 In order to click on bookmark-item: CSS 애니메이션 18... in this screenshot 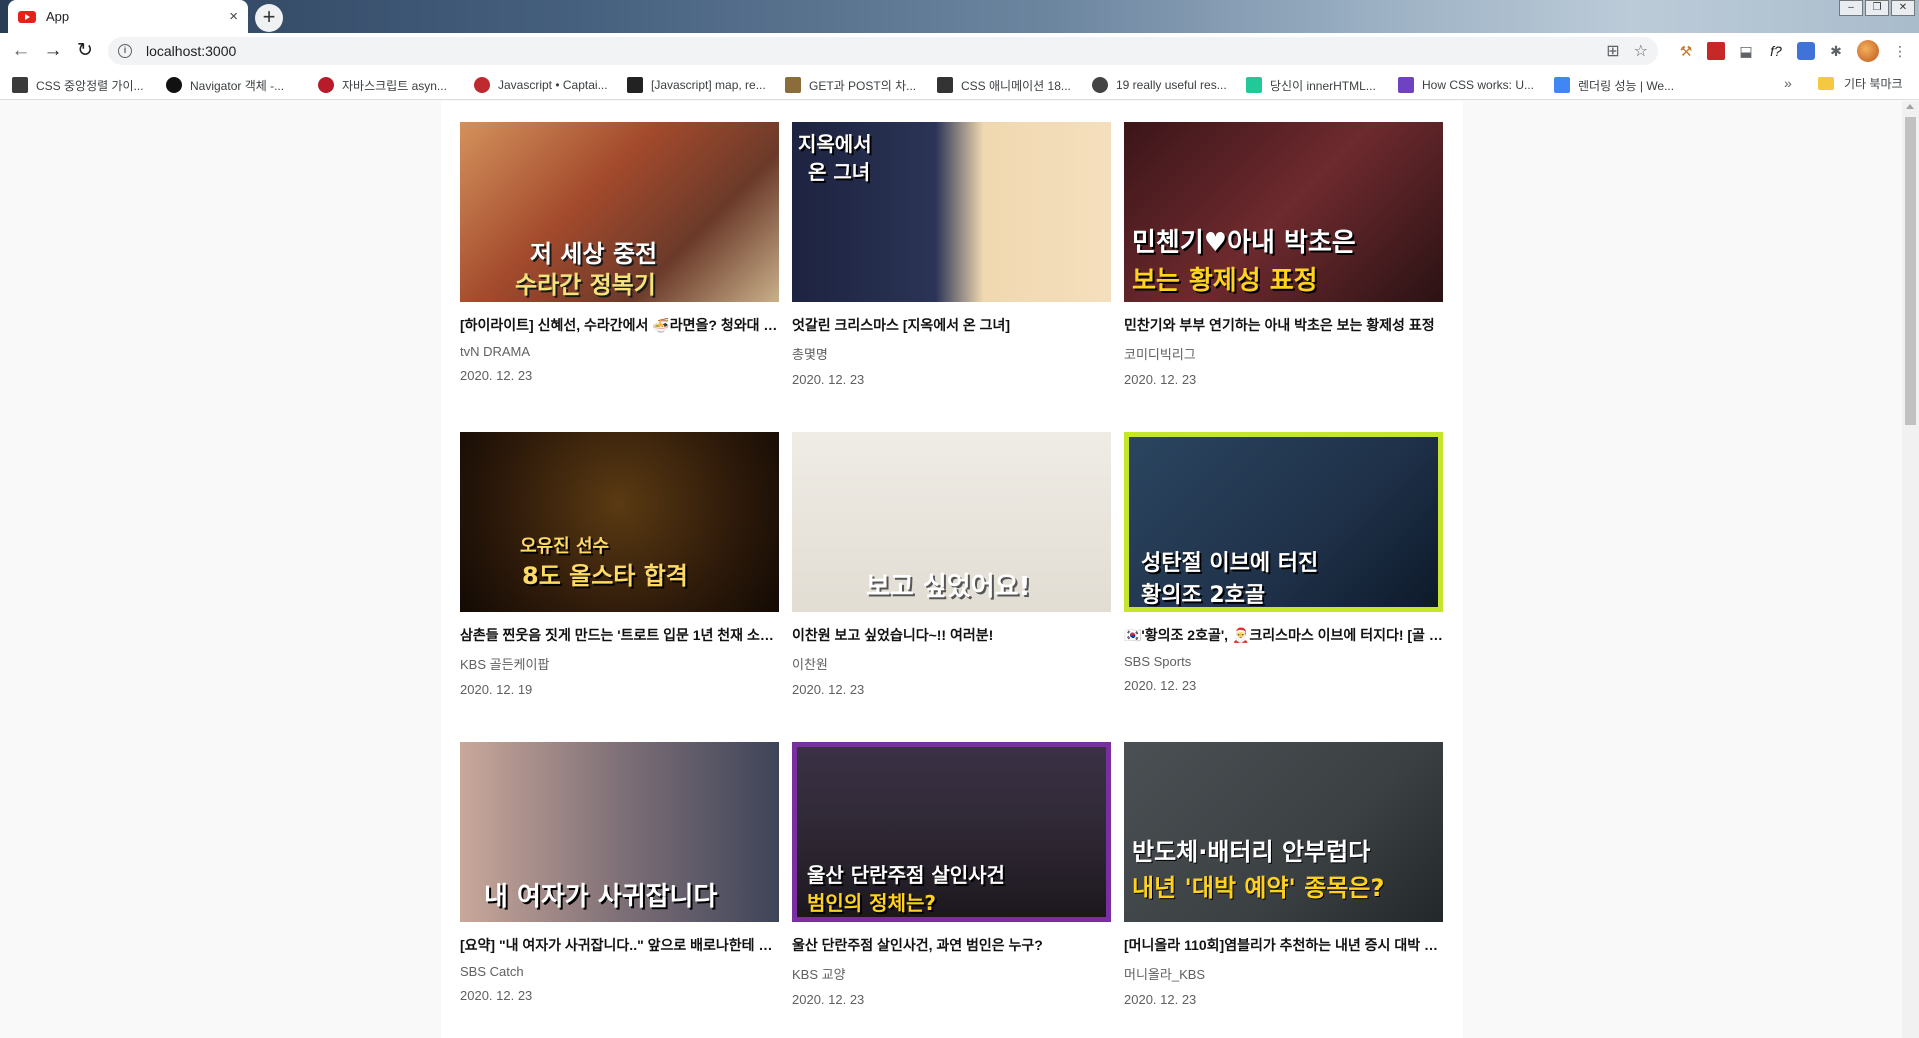, I will do `click(1004, 85)`.